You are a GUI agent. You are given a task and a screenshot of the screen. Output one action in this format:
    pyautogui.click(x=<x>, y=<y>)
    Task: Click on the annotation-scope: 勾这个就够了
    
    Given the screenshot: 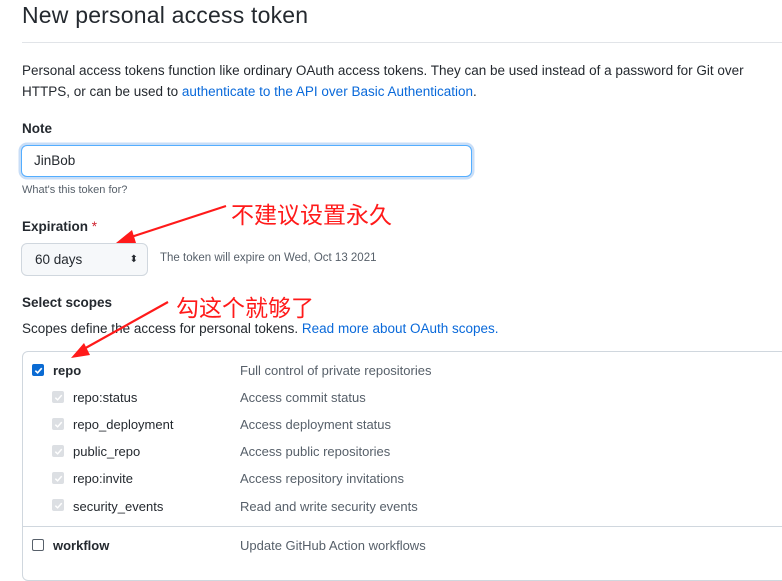 What is the action you would take?
    pyautogui.click(x=245, y=309)
    